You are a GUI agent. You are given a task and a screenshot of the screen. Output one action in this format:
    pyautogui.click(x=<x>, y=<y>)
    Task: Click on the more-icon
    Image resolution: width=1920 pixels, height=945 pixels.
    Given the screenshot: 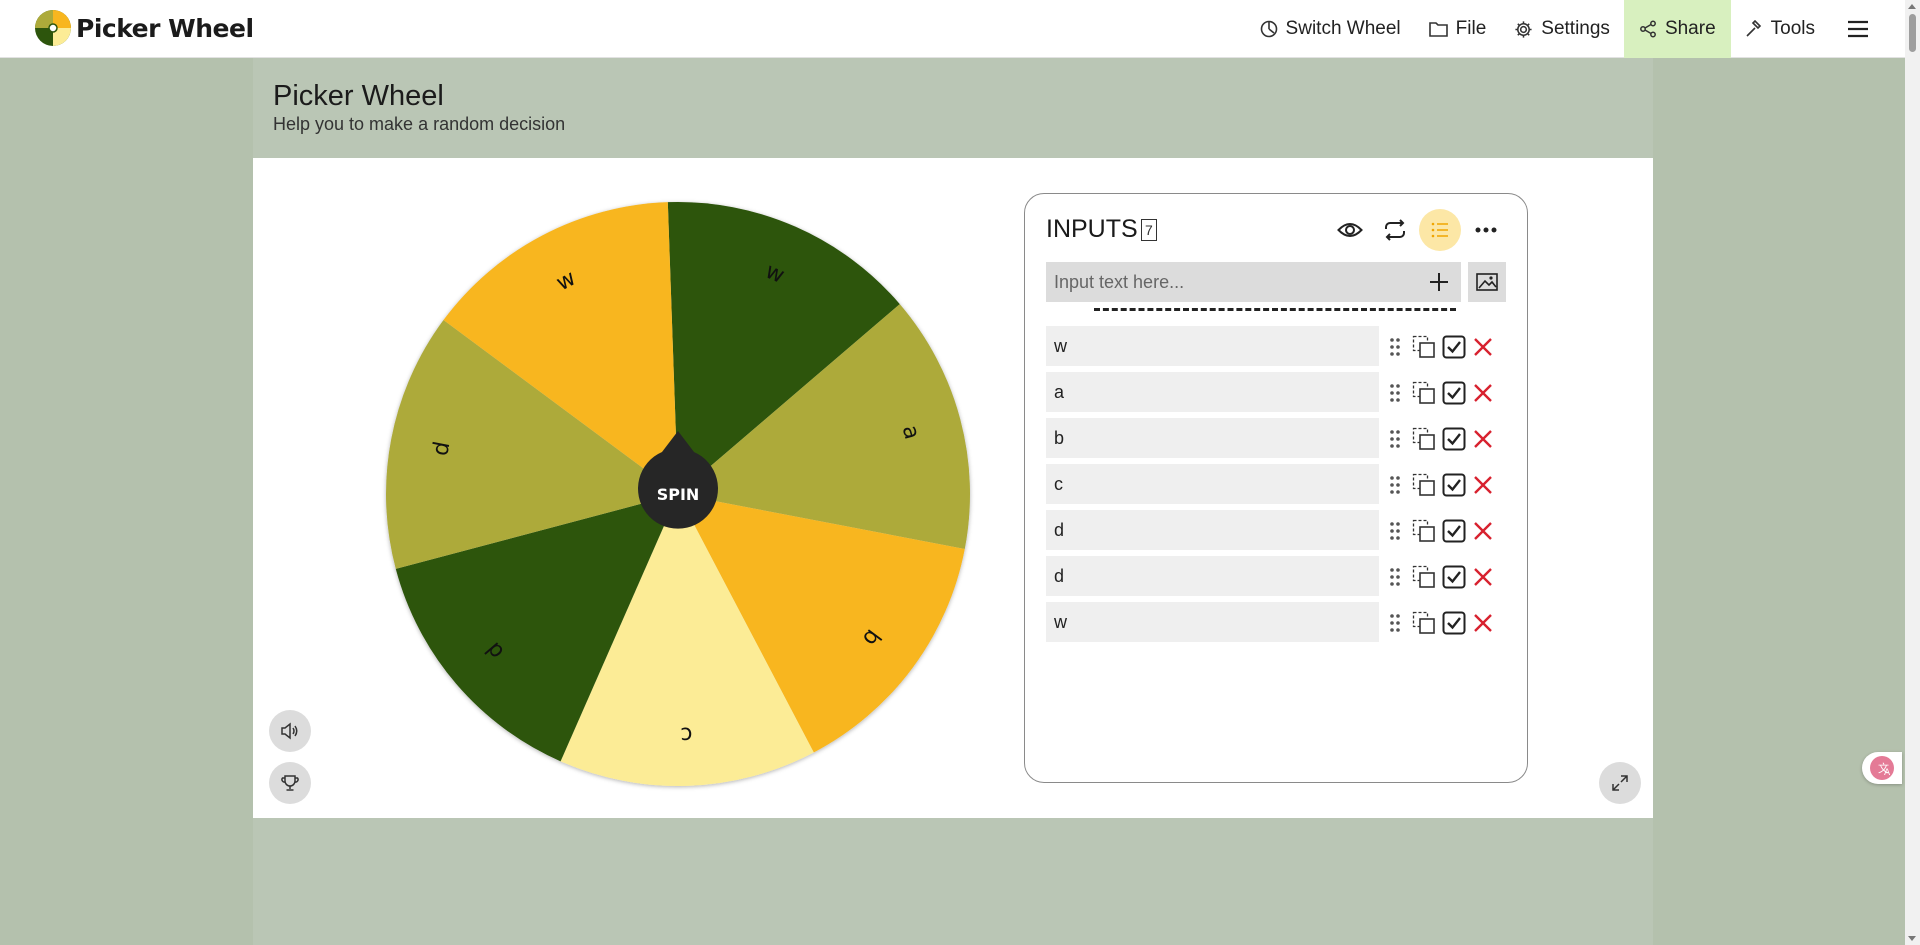 What is the action you would take?
    pyautogui.click(x=1486, y=230)
    